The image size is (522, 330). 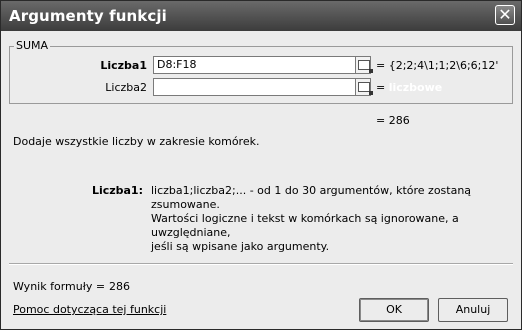 I want to click on cancel-button: Anuluj, so click(x=473, y=310).